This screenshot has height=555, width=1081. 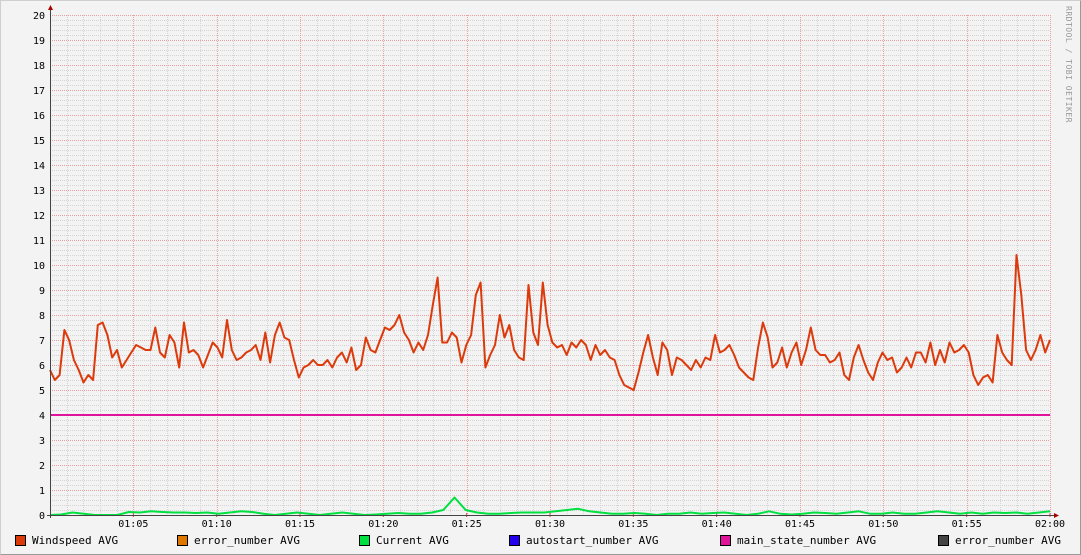 I want to click on y-axis-arrow, so click(x=50, y=7).